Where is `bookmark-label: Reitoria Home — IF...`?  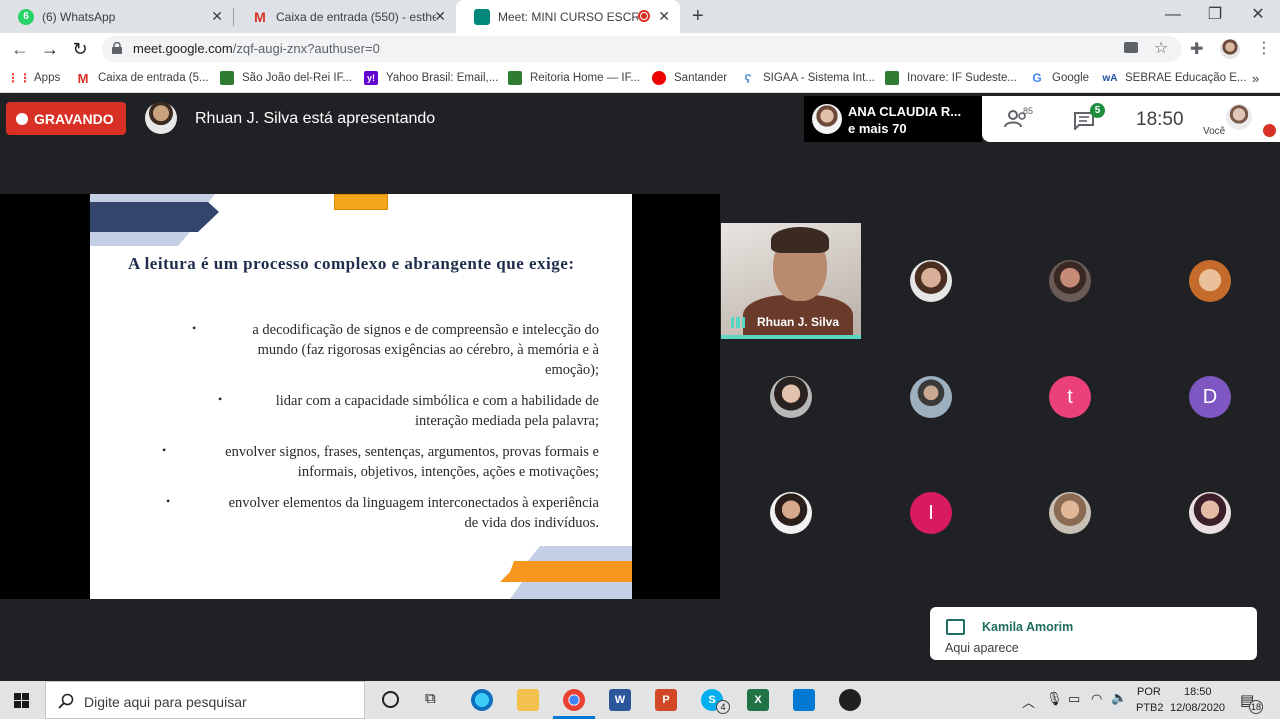
bookmark-label: Reitoria Home — IF... is located at coordinates (585, 78).